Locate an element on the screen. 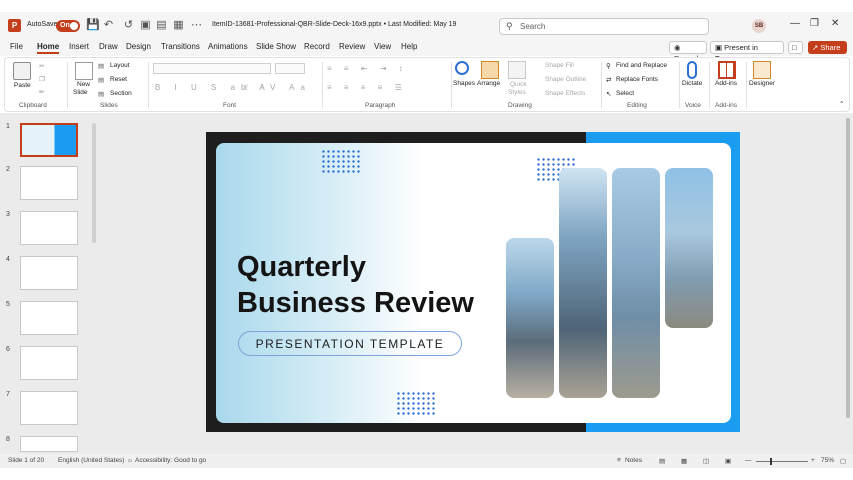 Image resolution: width=853 pixels, height=480 pixels. close-icon: ✕ is located at coordinates (835, 23).